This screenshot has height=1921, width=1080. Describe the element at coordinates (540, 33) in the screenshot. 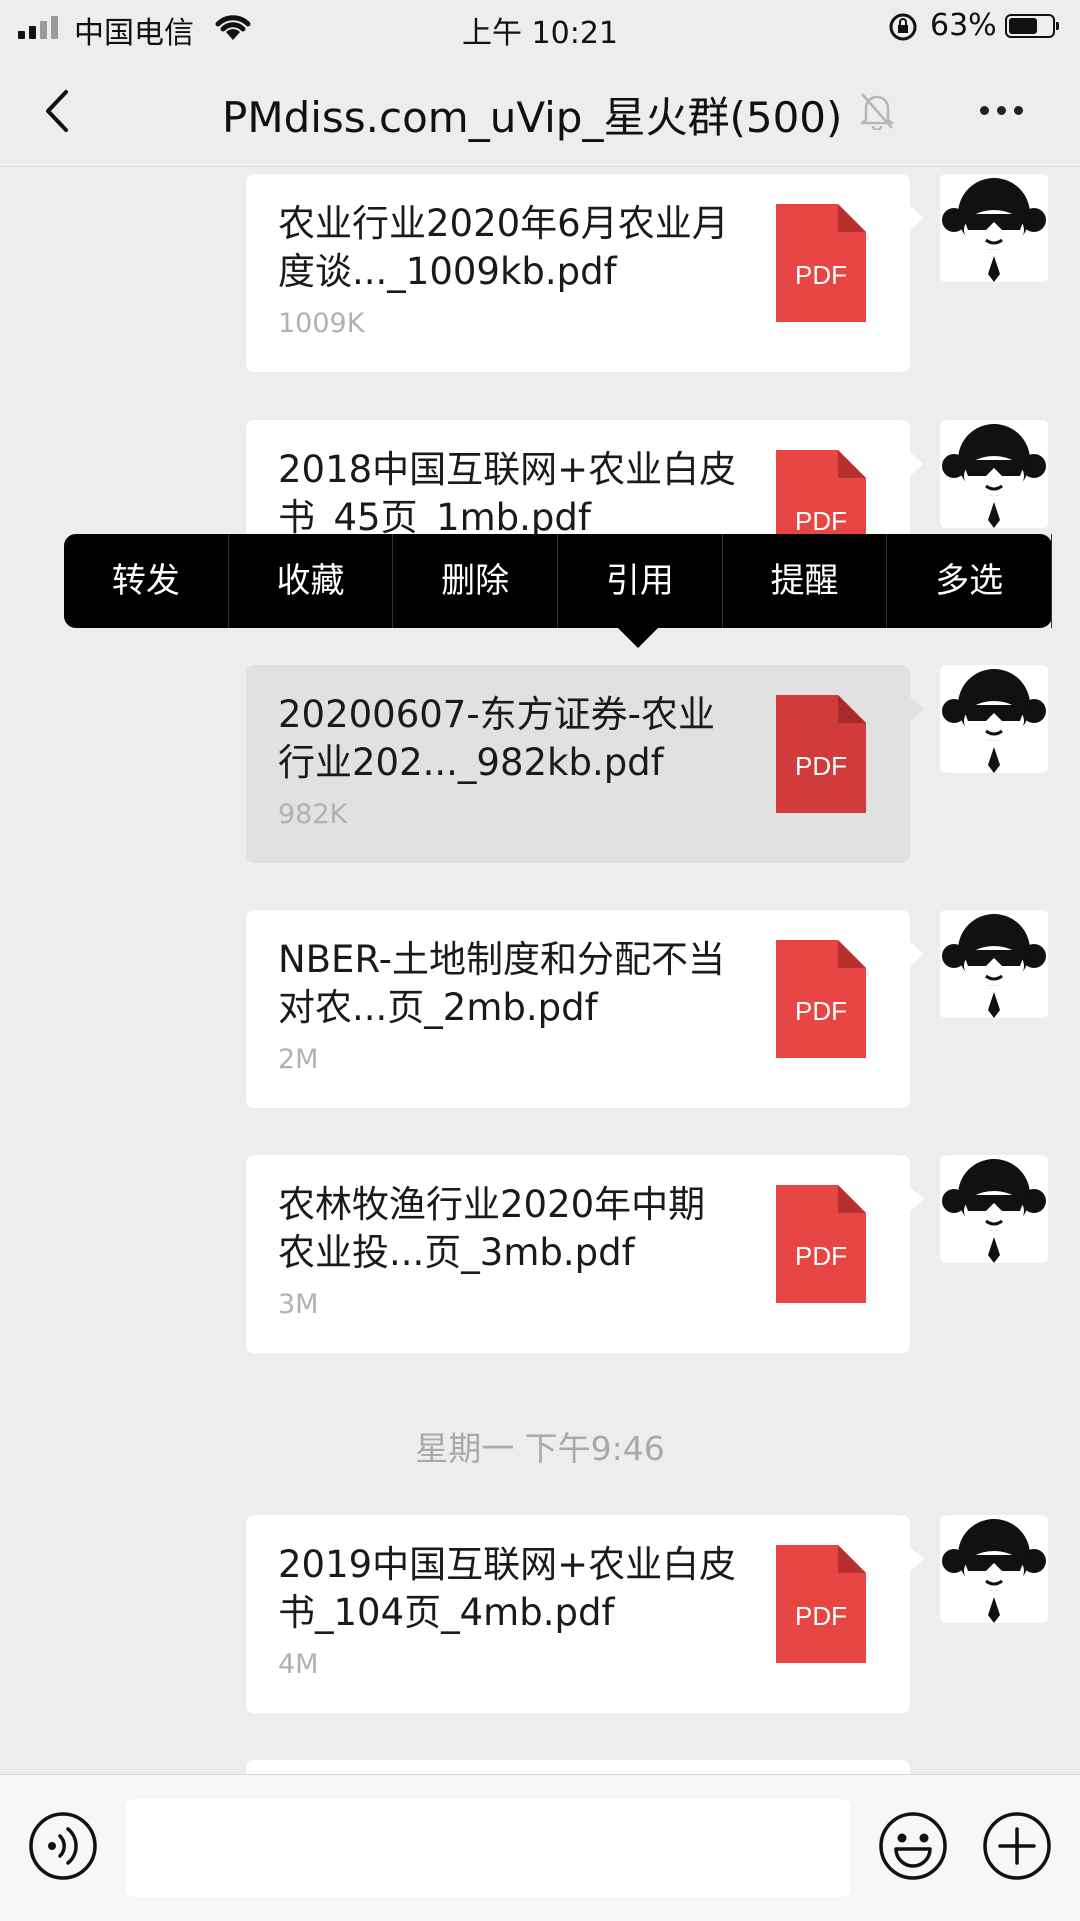

I see `clock: 上午 10:21` at that location.